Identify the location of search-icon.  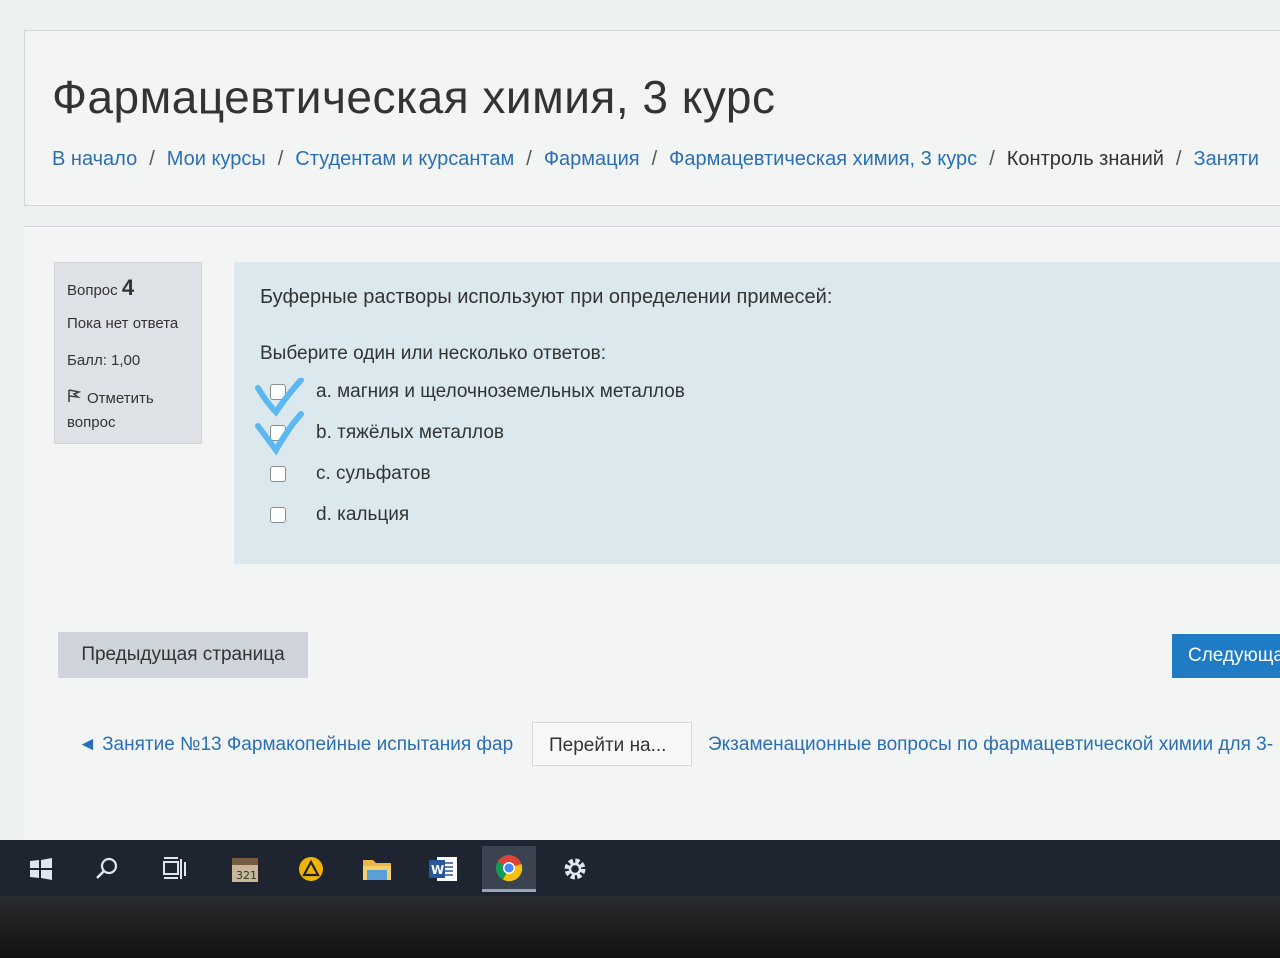
(107, 869).